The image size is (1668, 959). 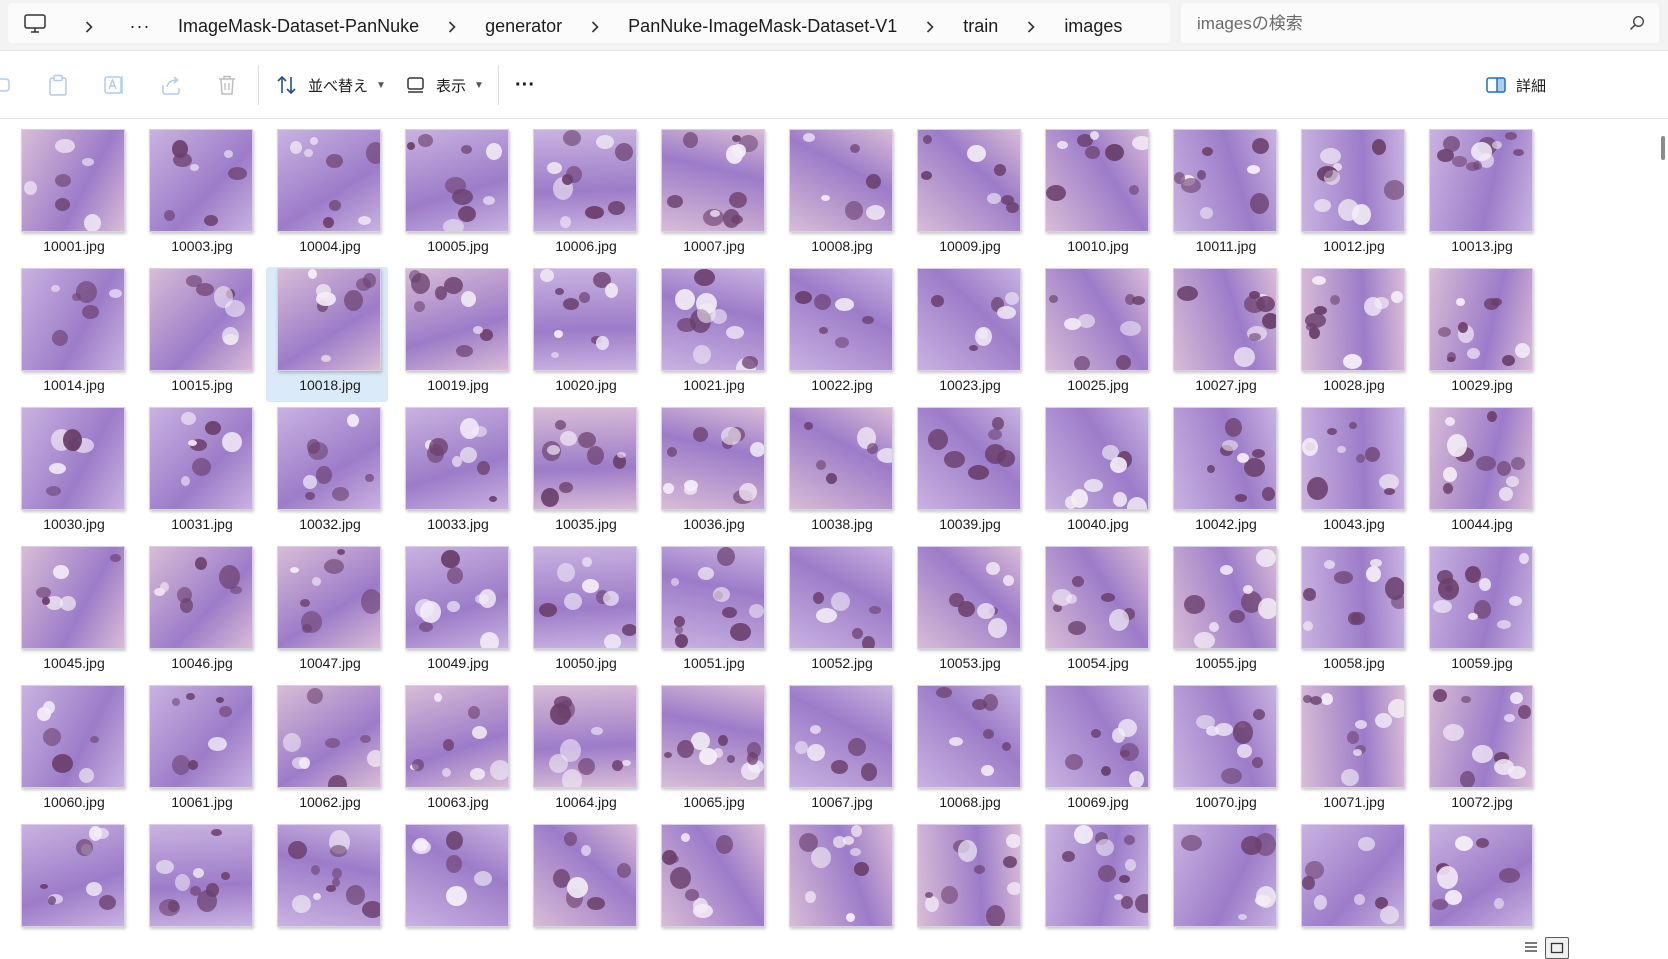 What do you see at coordinates (839, 751) in the screenshot?
I see `file-item: 10067.jpg` at bounding box center [839, 751].